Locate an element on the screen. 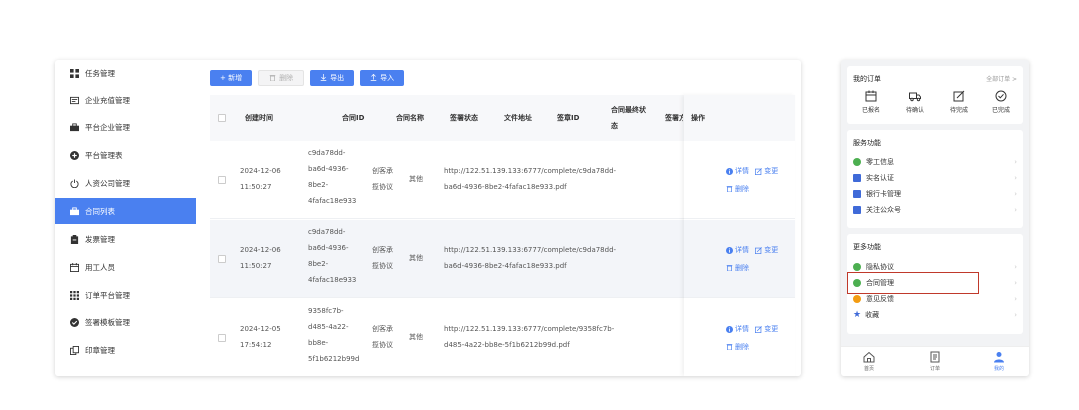 The width and height of the screenshot is (1079, 410). delete-label: 删除 is located at coordinates (742, 188).